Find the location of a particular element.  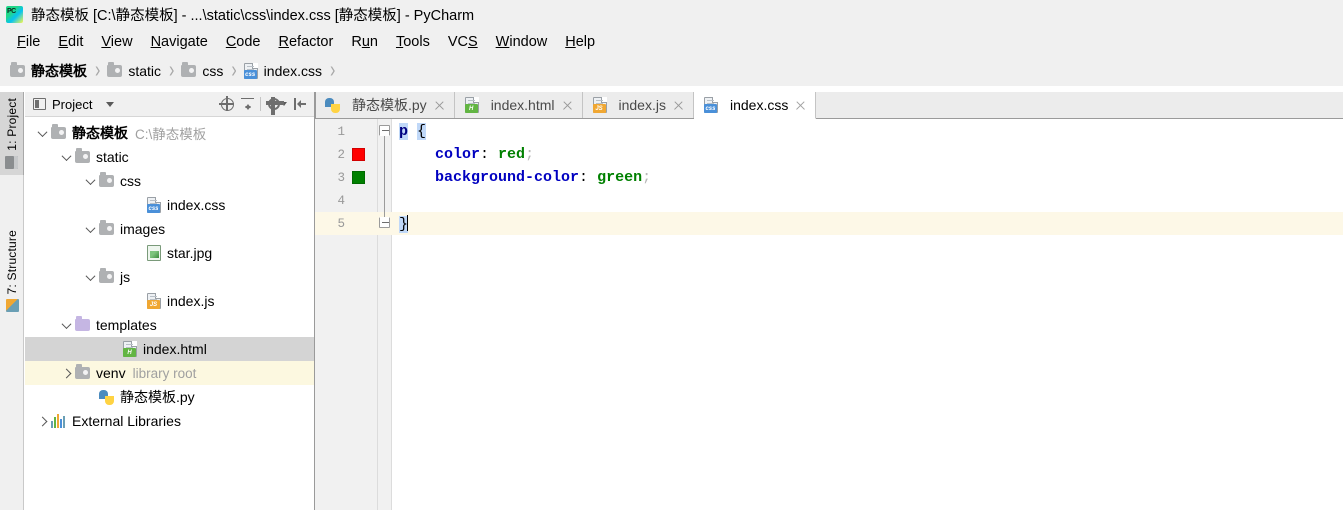

tree-row: css index.css is located at coordinates (169, 205).